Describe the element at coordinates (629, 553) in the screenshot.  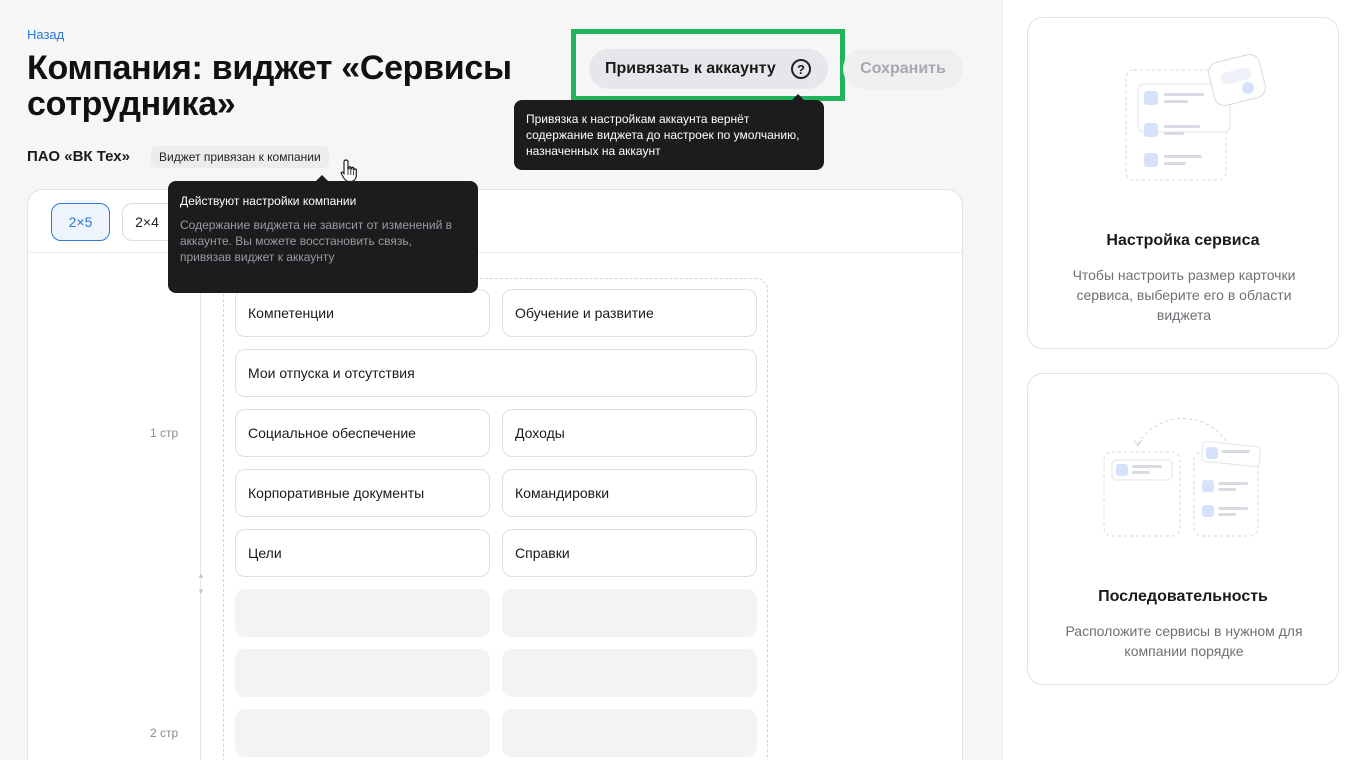
I see `service-card-certificates: Справки` at that location.